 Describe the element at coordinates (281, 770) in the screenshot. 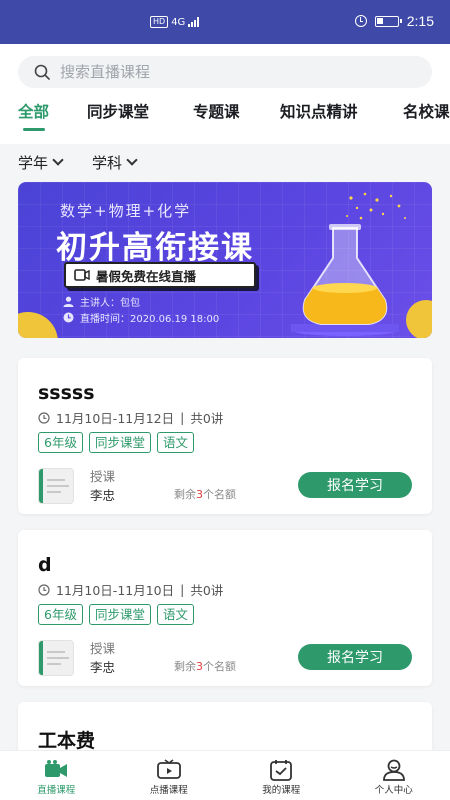

I see `calendar-icon` at that location.